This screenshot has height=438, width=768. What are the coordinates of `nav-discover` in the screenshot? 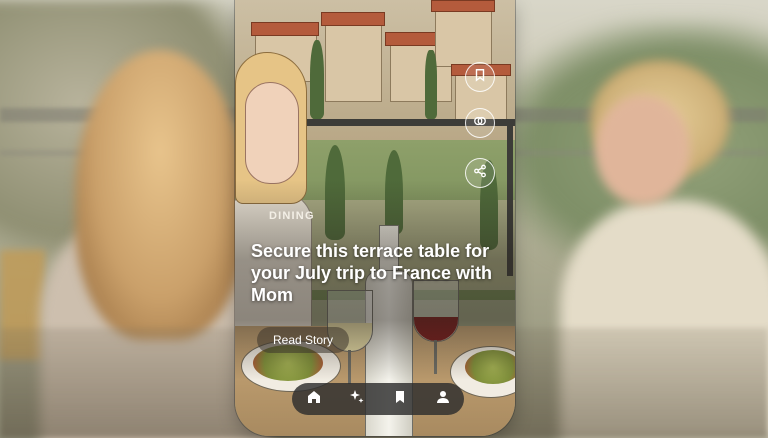 It's located at (357, 399).